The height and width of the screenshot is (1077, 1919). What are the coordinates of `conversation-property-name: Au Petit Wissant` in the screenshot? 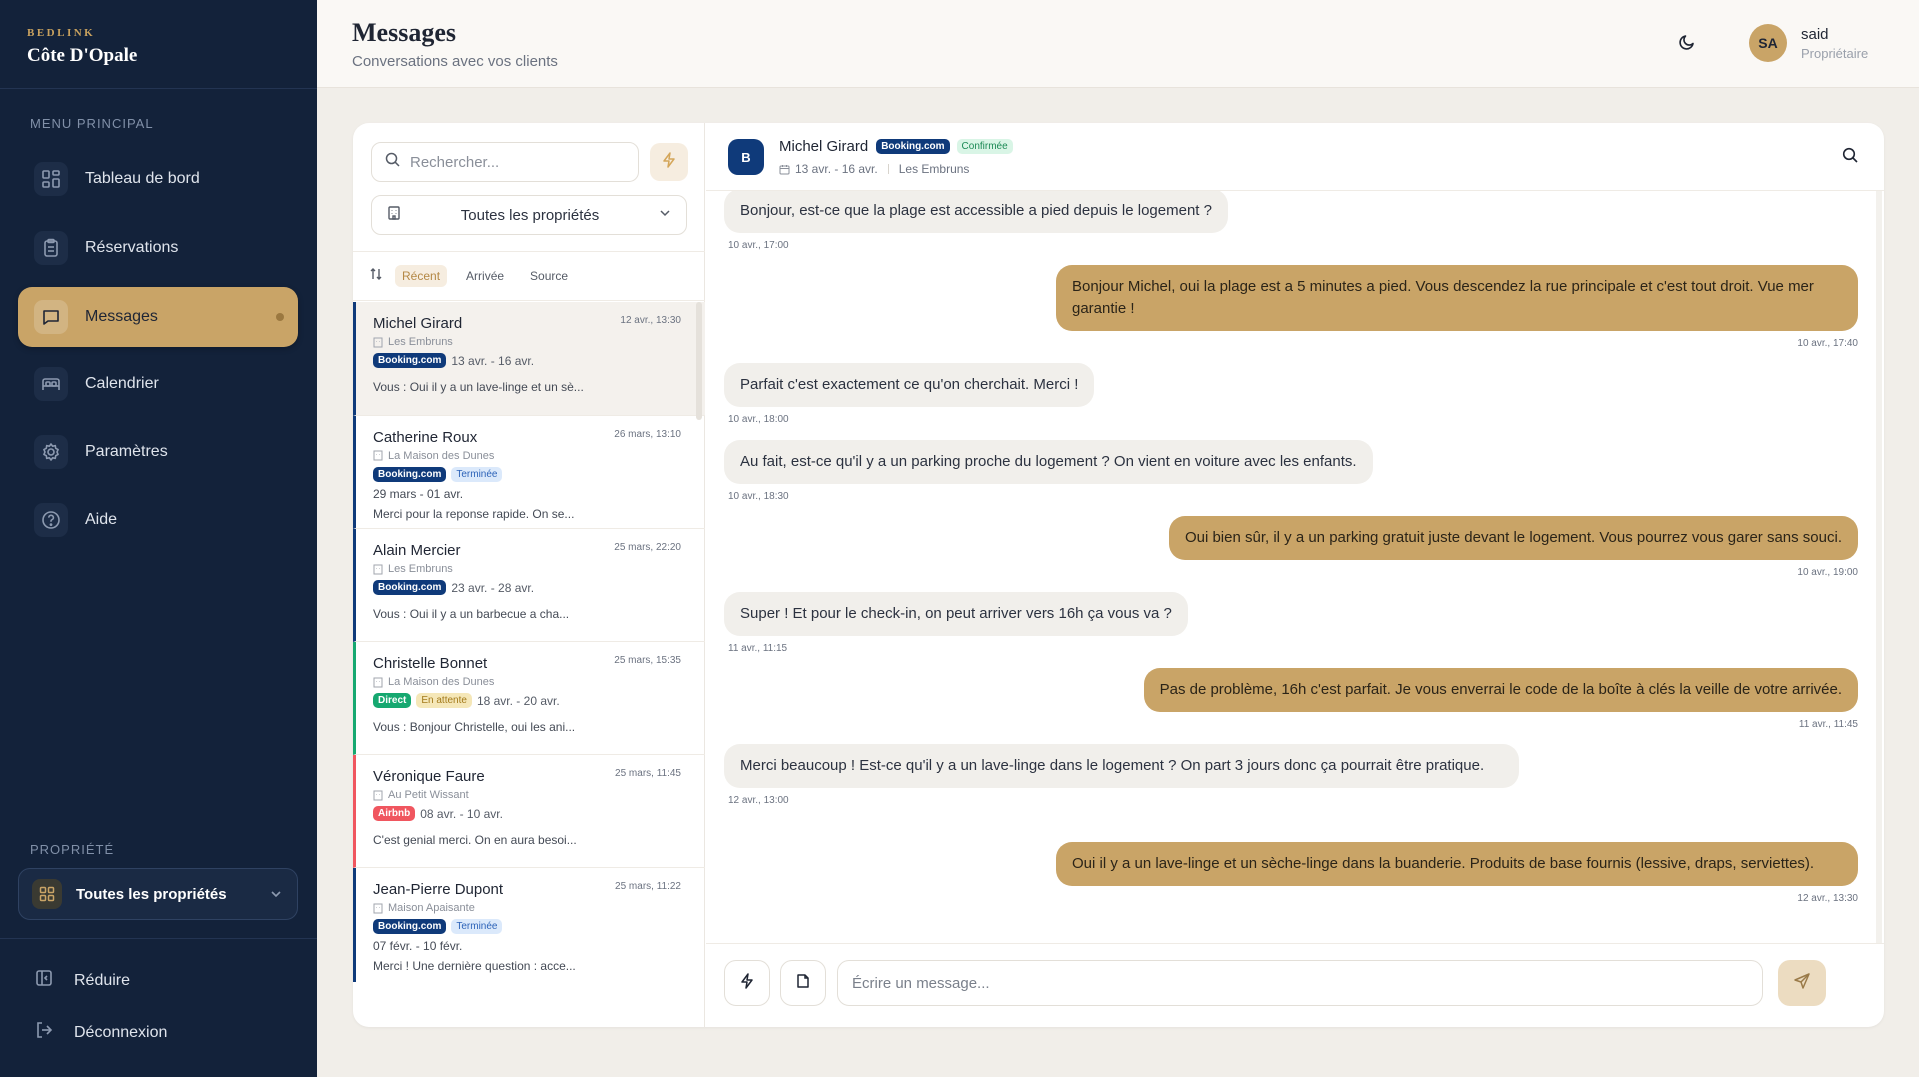 It's located at (428, 795).